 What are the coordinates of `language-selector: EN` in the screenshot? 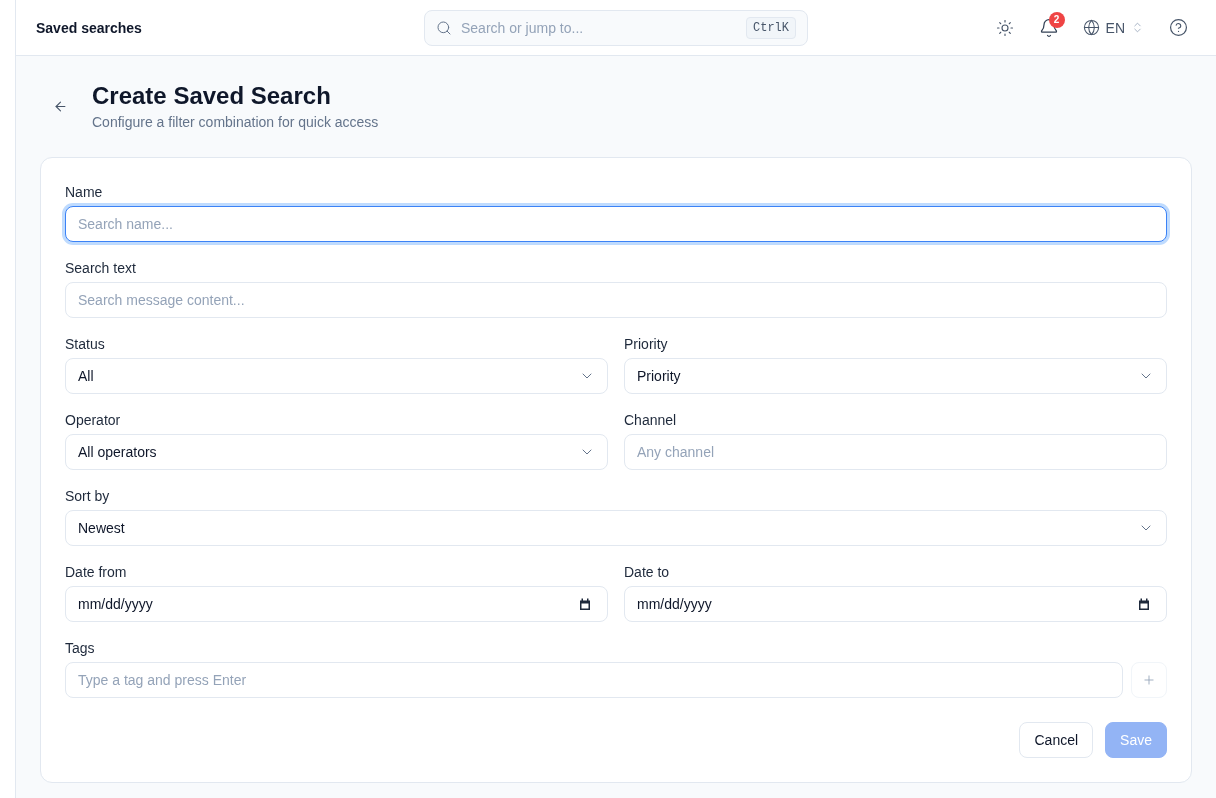 It's located at (1113, 27).